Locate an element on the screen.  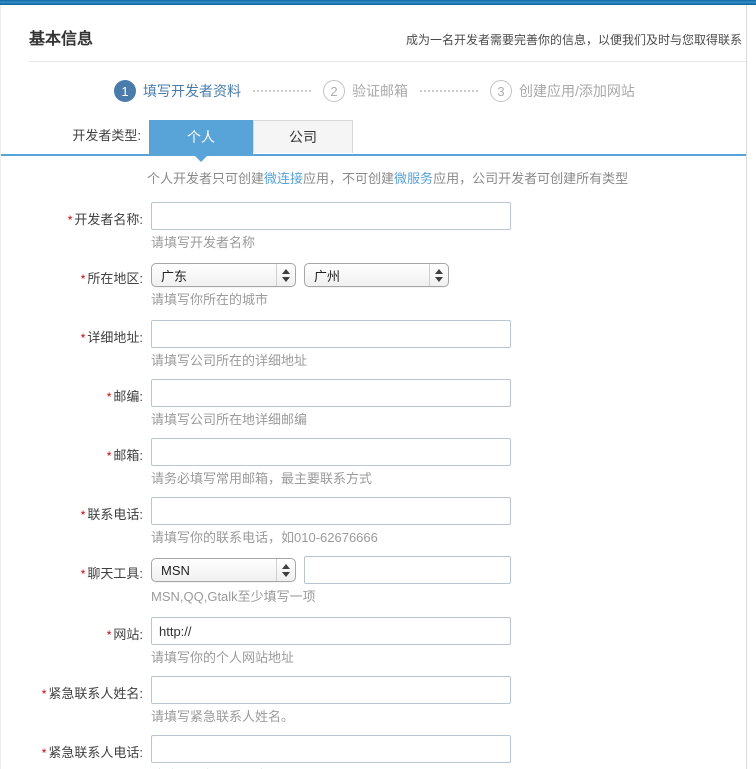
email-input is located at coordinates (331, 452).